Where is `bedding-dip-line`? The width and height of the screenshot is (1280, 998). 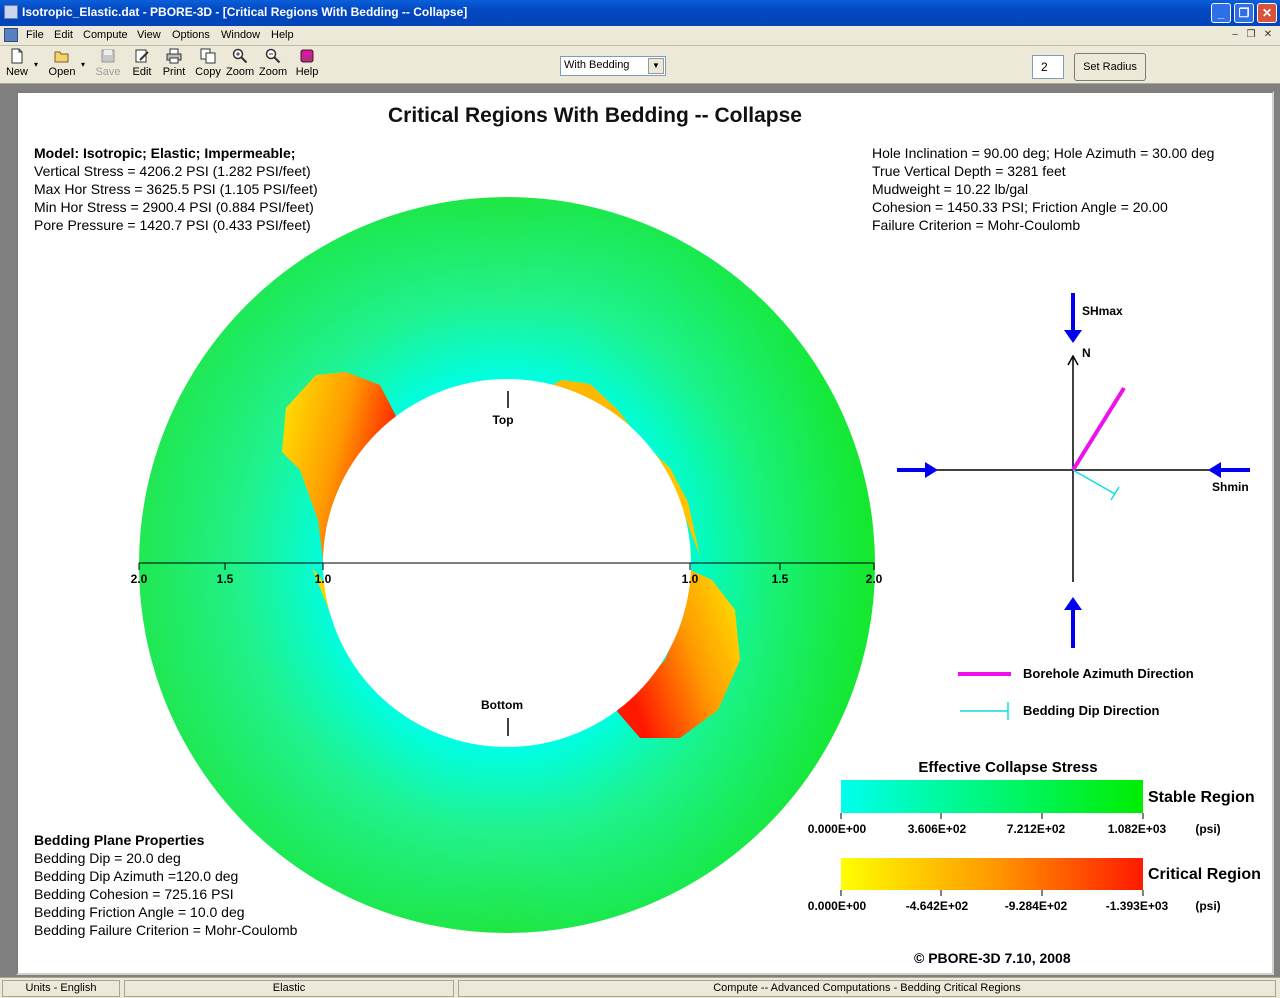
bedding-dip-line is located at coordinates (1094, 482).